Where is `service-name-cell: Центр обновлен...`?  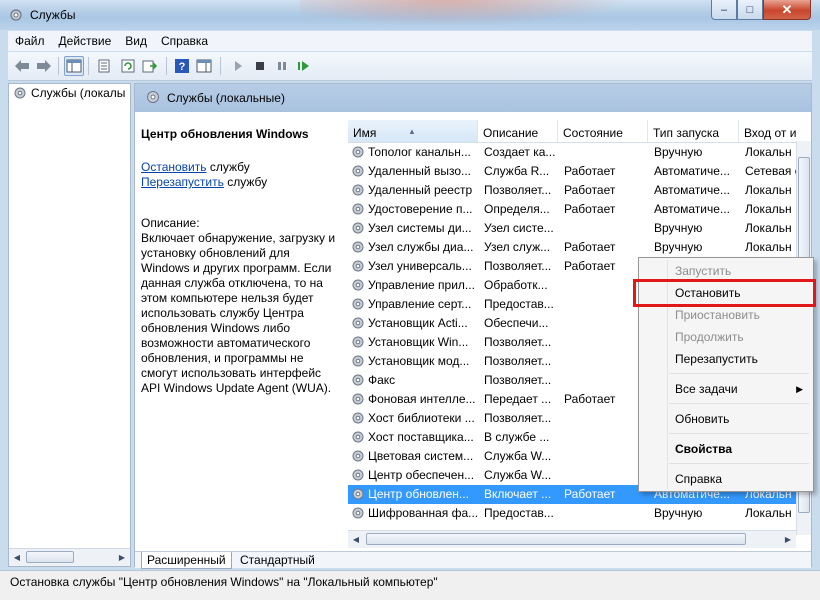
service-name-cell: Центр обновлен... is located at coordinates (414, 494).